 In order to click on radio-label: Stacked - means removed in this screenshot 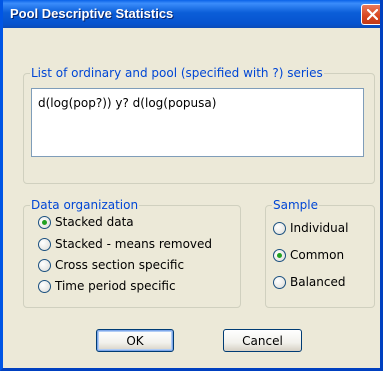, I will do `click(134, 244)`.